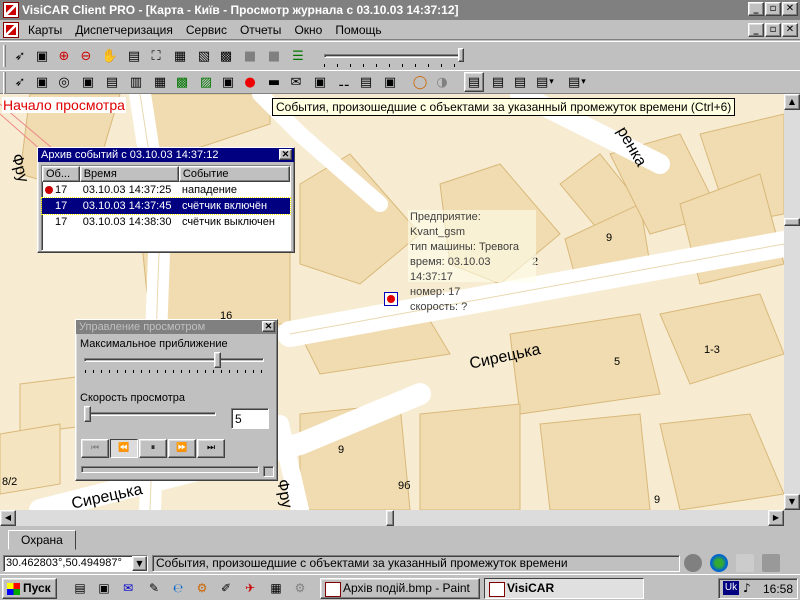  Describe the element at coordinates (134, 56) in the screenshot. I see `map-icon: ▤` at that location.